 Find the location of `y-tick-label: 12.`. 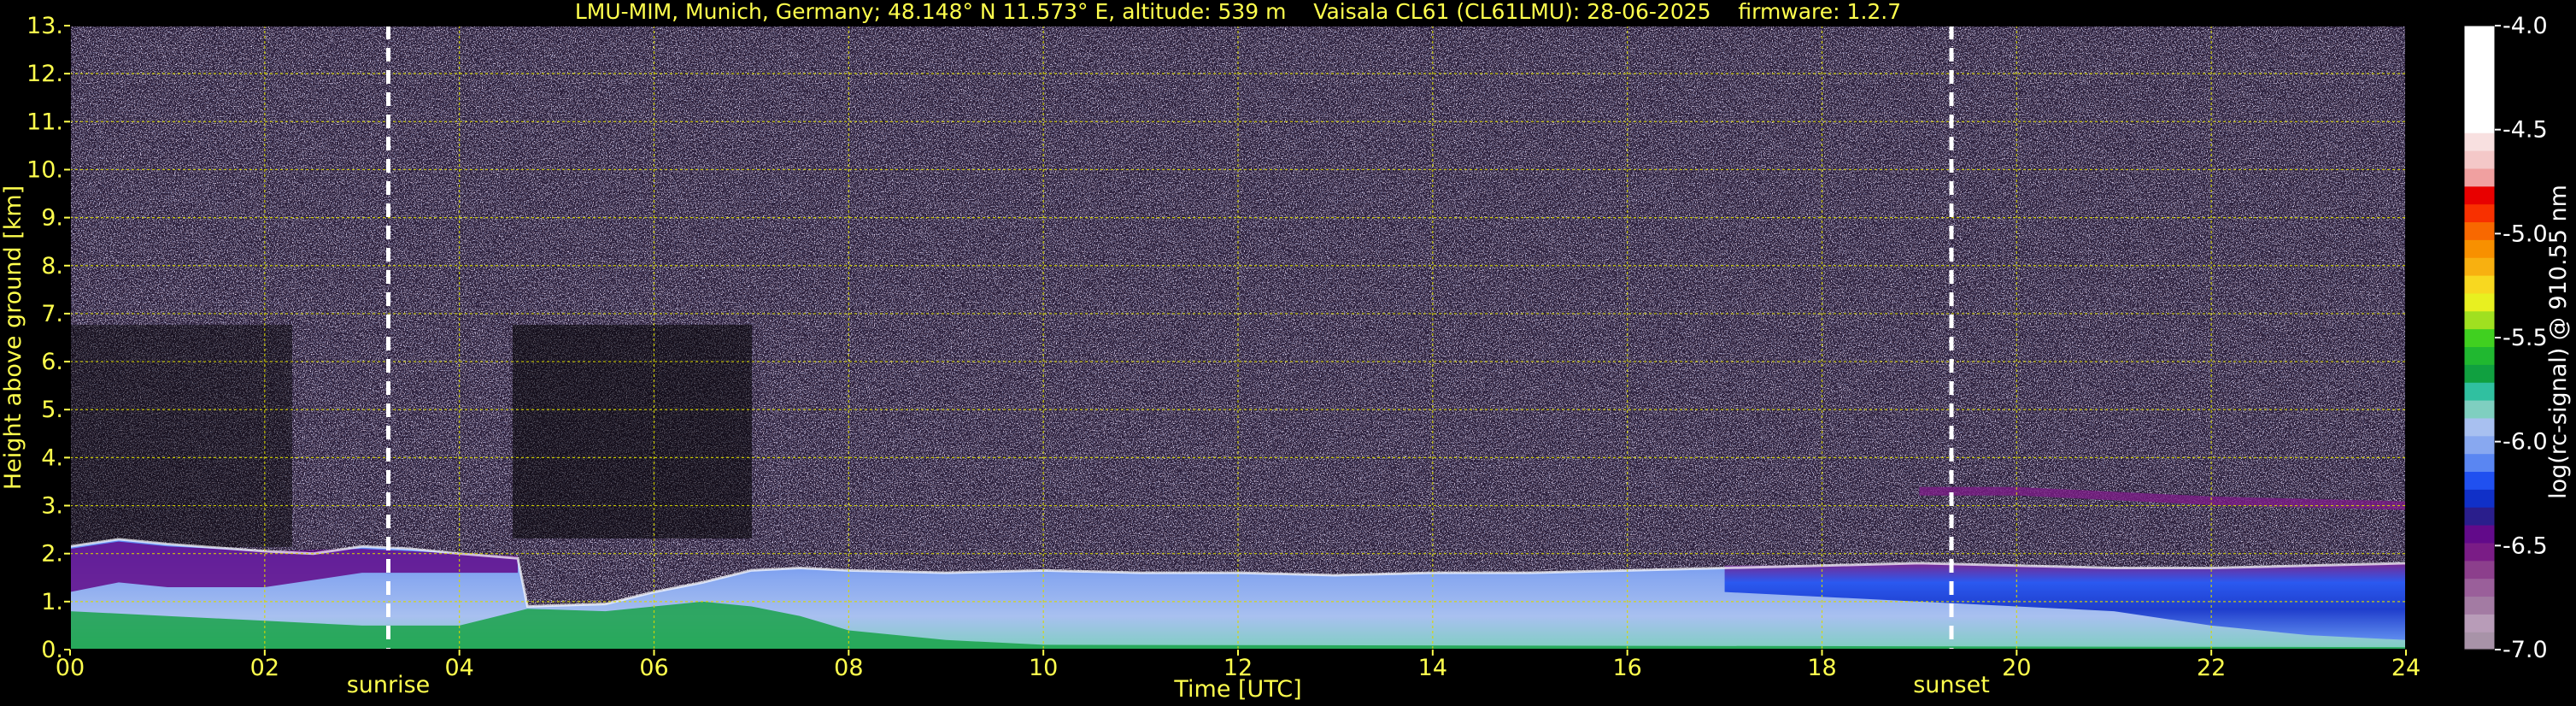

y-tick-label: 12. is located at coordinates (44, 74).